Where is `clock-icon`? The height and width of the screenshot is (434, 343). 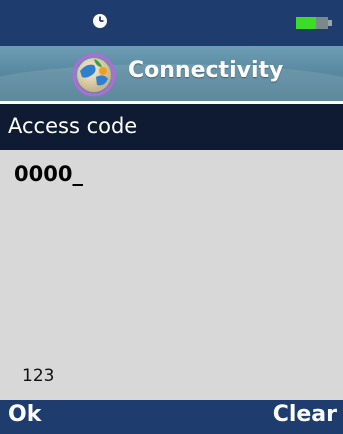
clock-icon is located at coordinates (100, 21).